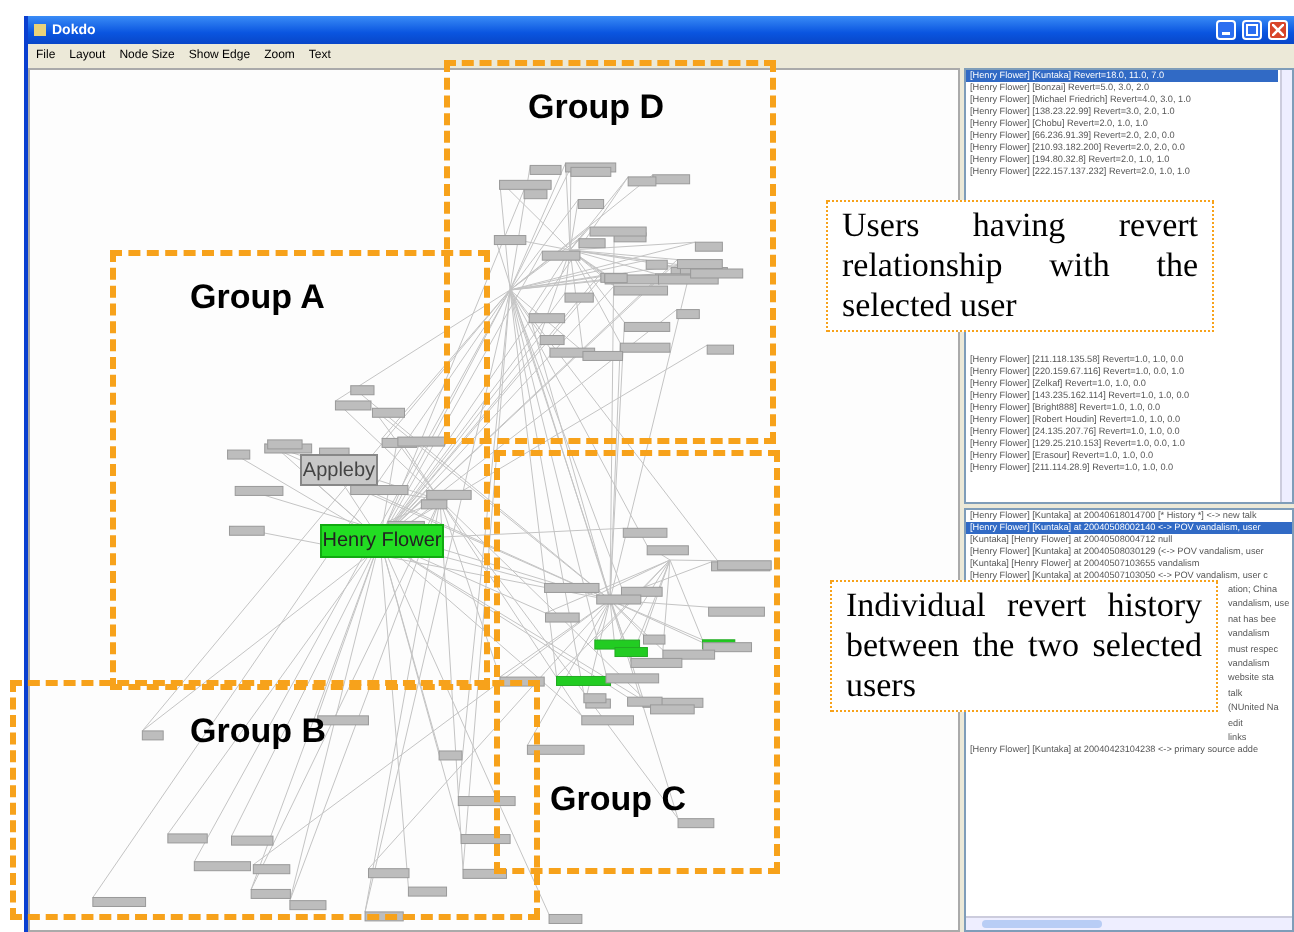  What do you see at coordinates (1226, 30) in the screenshot?
I see `minimize-button` at bounding box center [1226, 30].